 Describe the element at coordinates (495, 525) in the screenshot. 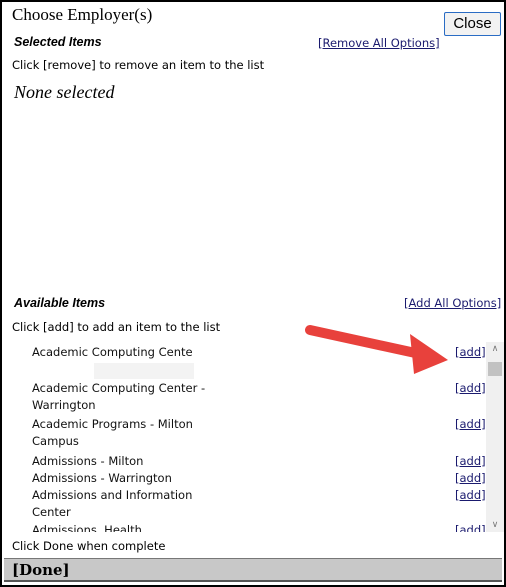

I see `scroll-down-icon: ∨` at that location.